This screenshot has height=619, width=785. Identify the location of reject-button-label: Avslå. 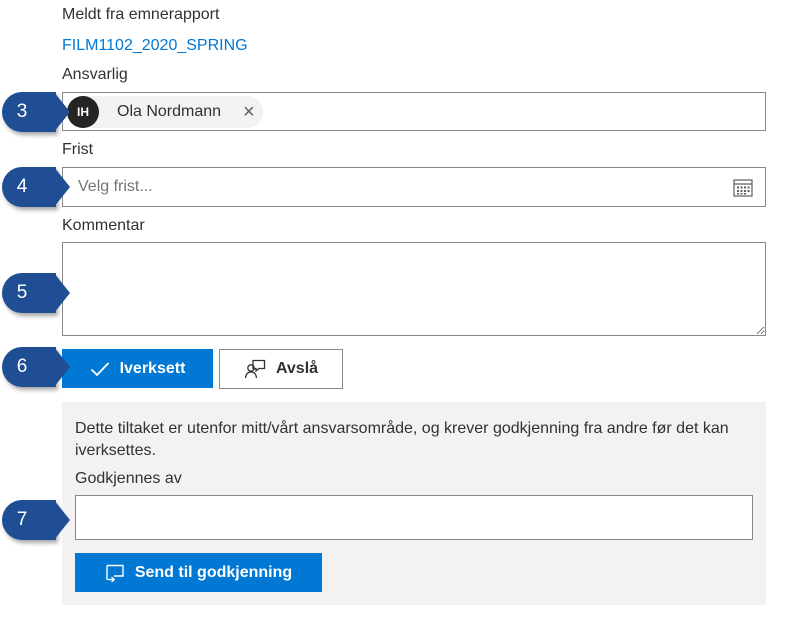
(297, 368).